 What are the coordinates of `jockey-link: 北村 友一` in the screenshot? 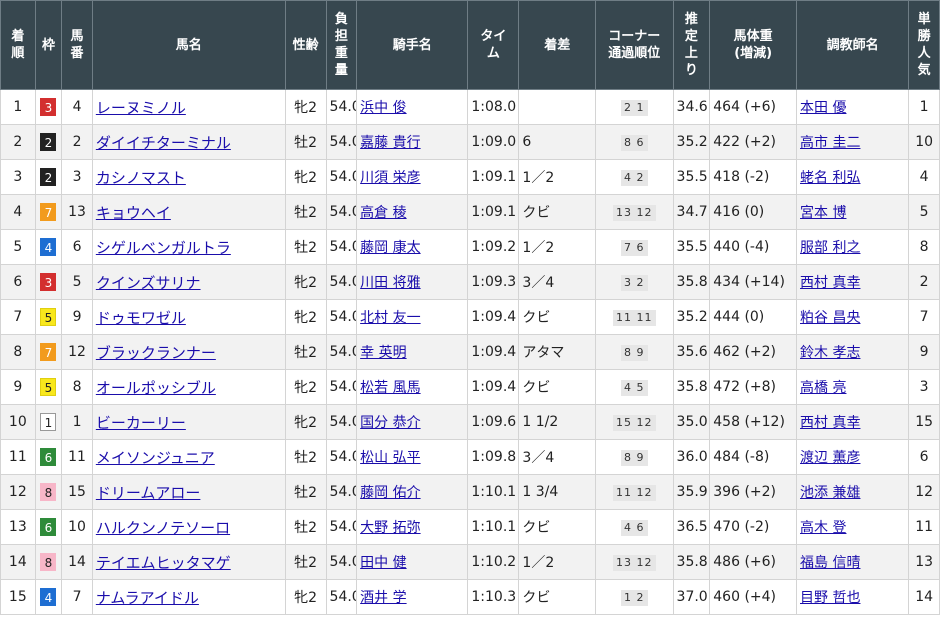 It's located at (390, 318).